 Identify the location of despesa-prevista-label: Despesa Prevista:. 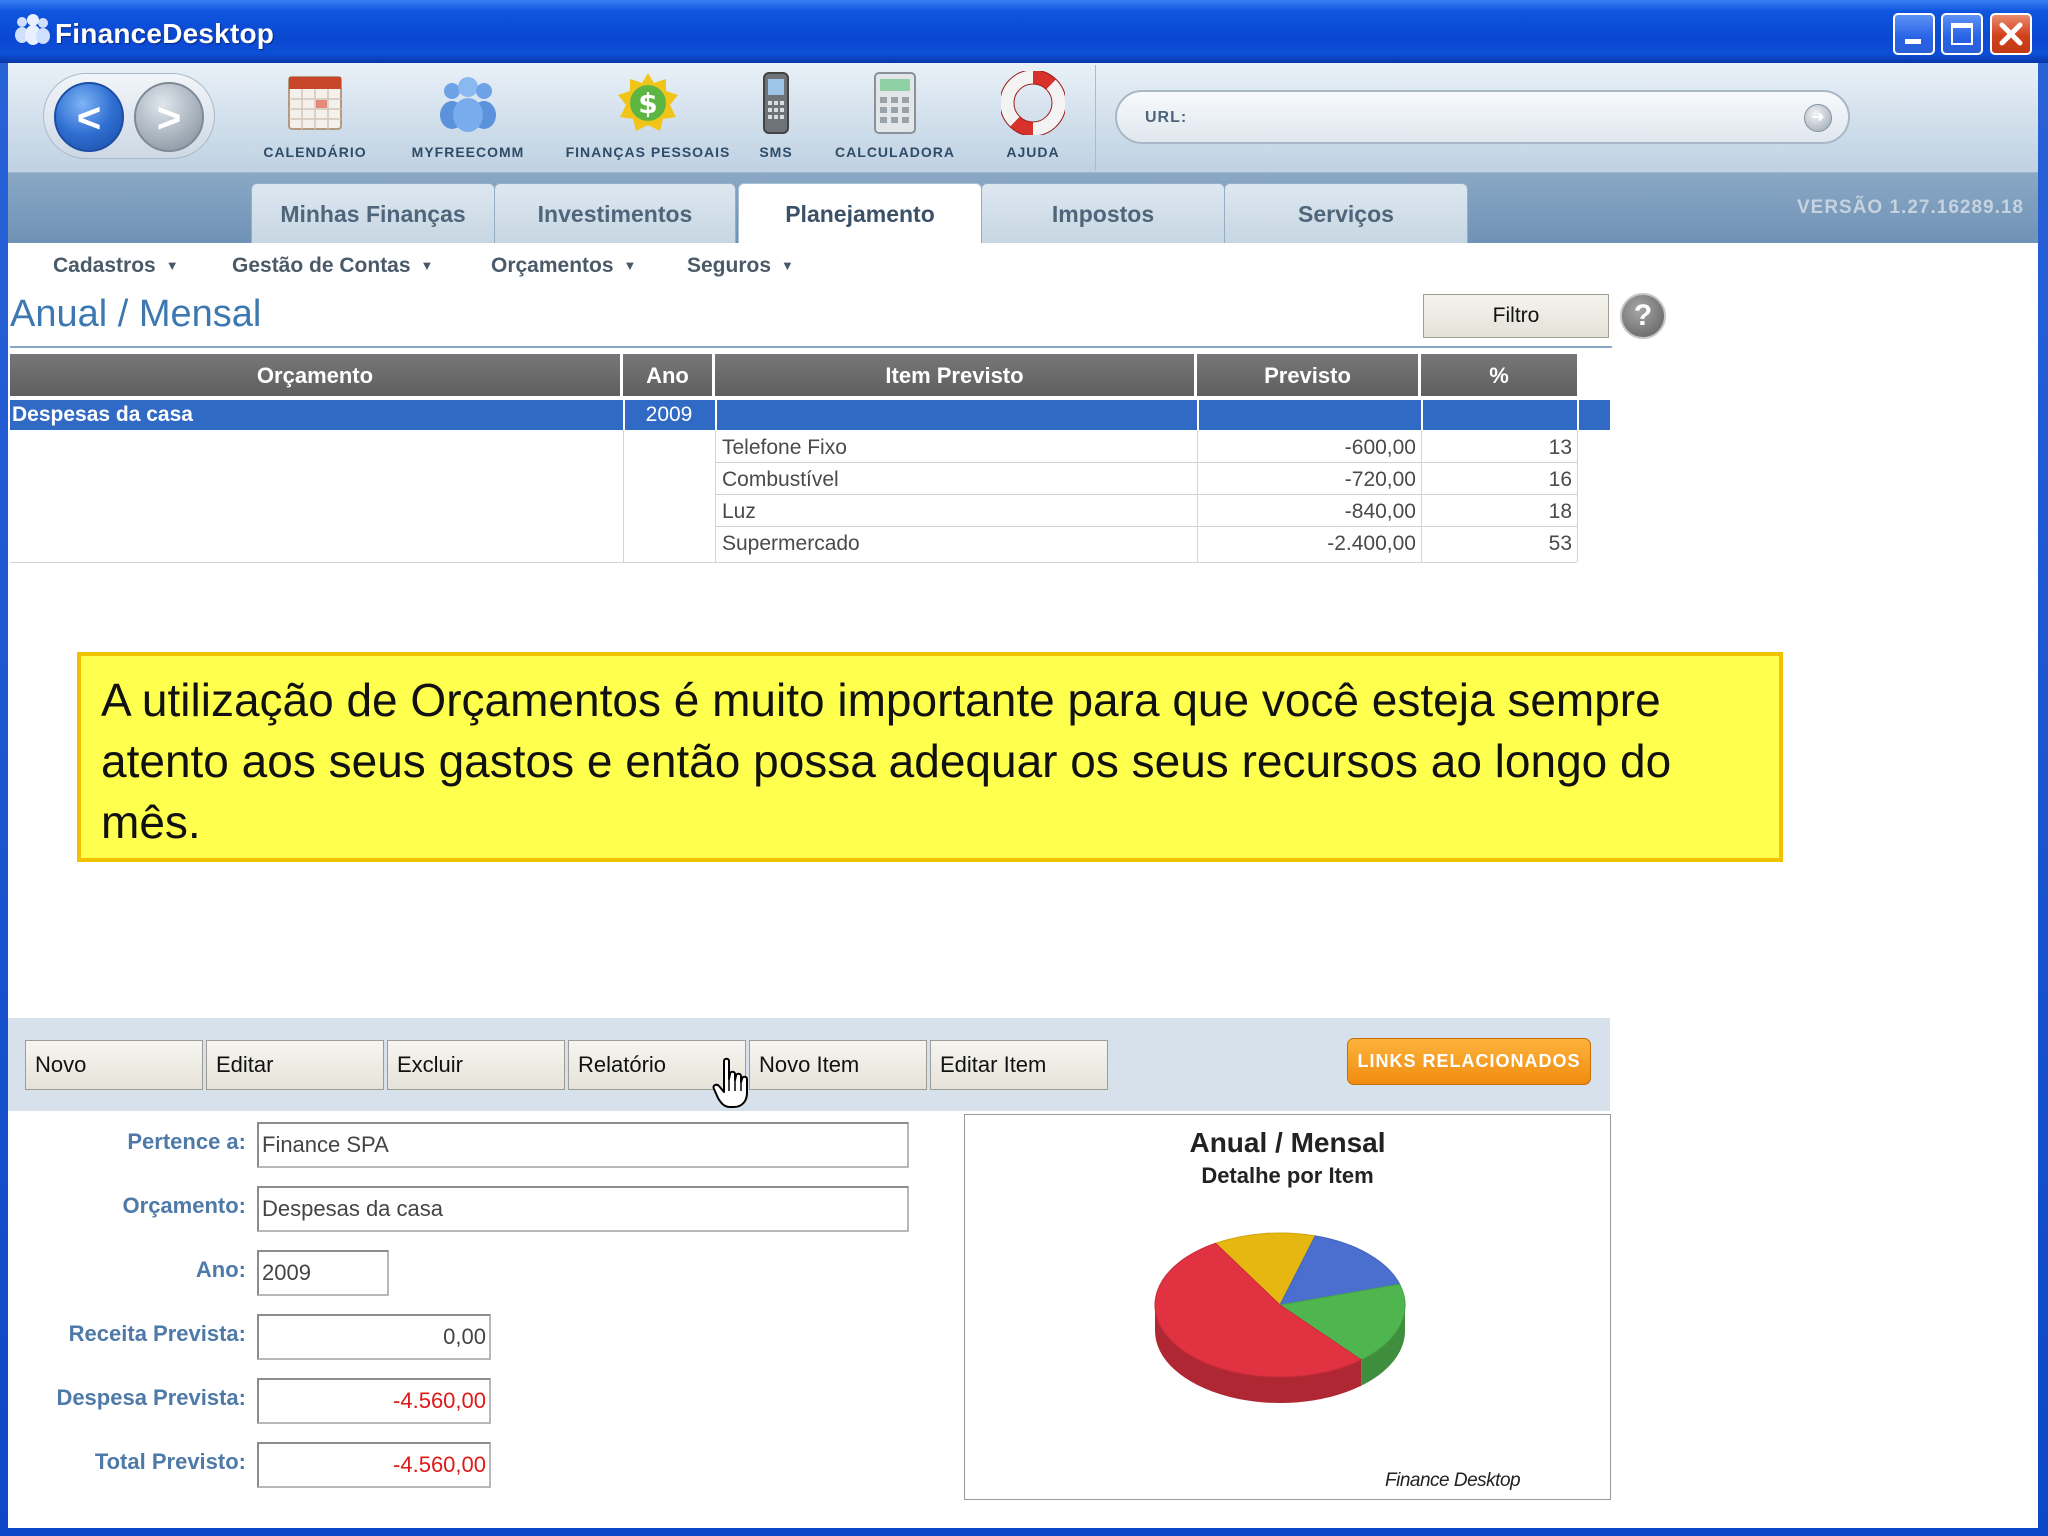
(151, 1397).